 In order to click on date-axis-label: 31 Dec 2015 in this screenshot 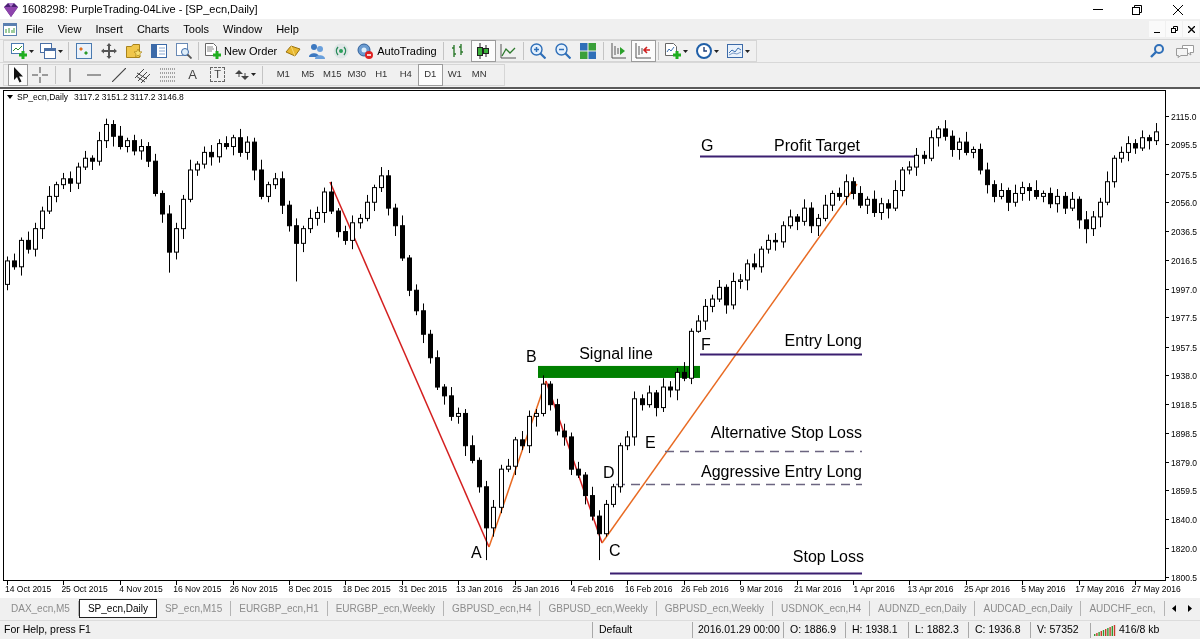, I will do `click(423, 589)`.